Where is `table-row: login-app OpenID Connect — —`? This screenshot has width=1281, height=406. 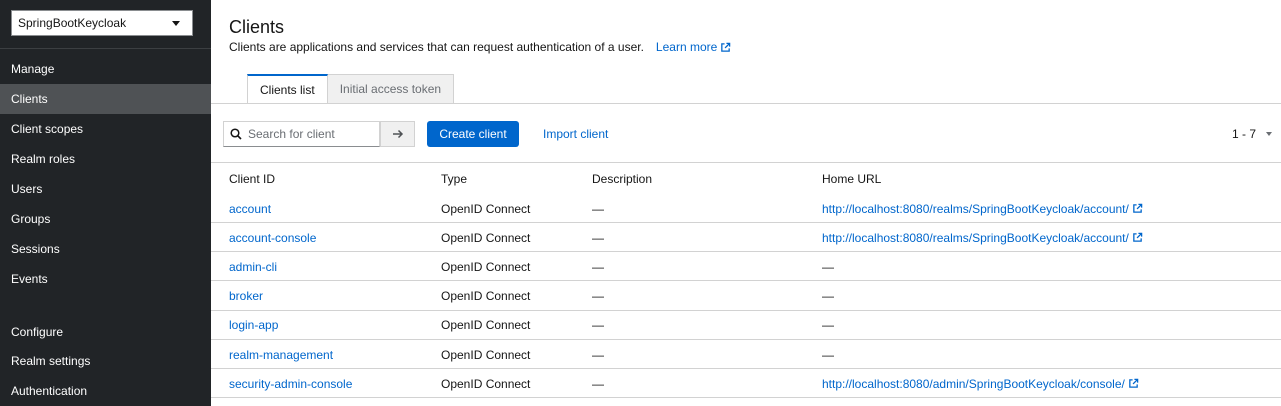
table-row: login-app OpenID Connect — — is located at coordinates (746, 325).